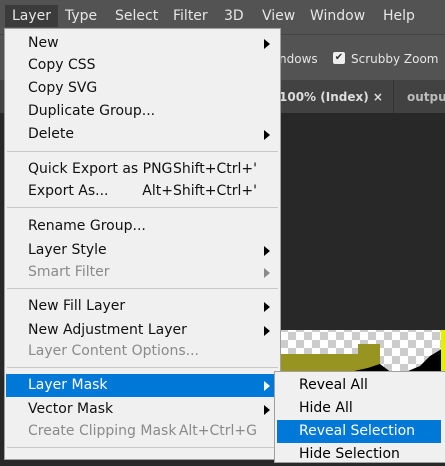 The width and height of the screenshot is (445, 466). Describe the element at coordinates (278, 16) in the screenshot. I see `menu-view: View` at that location.